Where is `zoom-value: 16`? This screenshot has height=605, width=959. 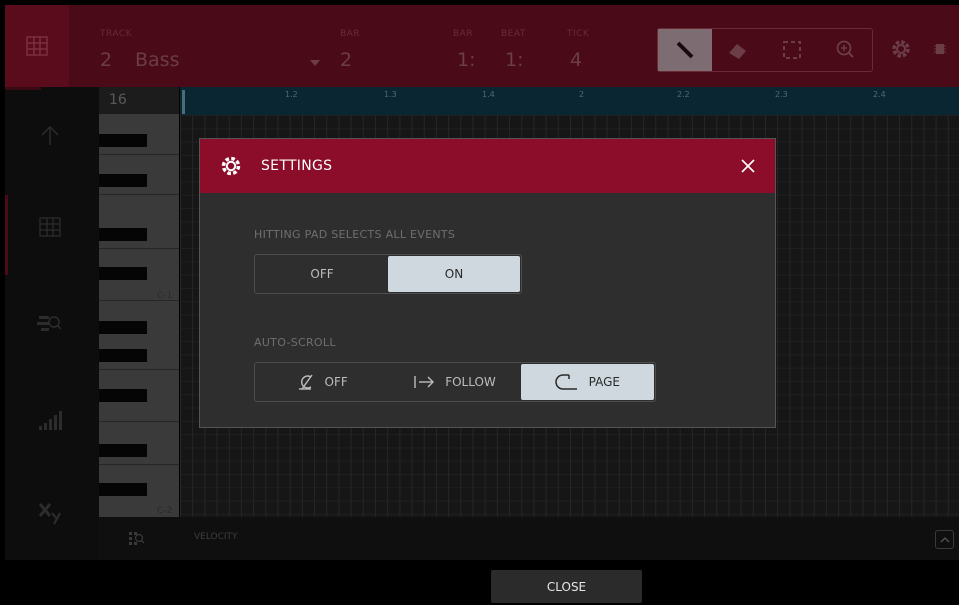 zoom-value: 16 is located at coordinates (118, 100).